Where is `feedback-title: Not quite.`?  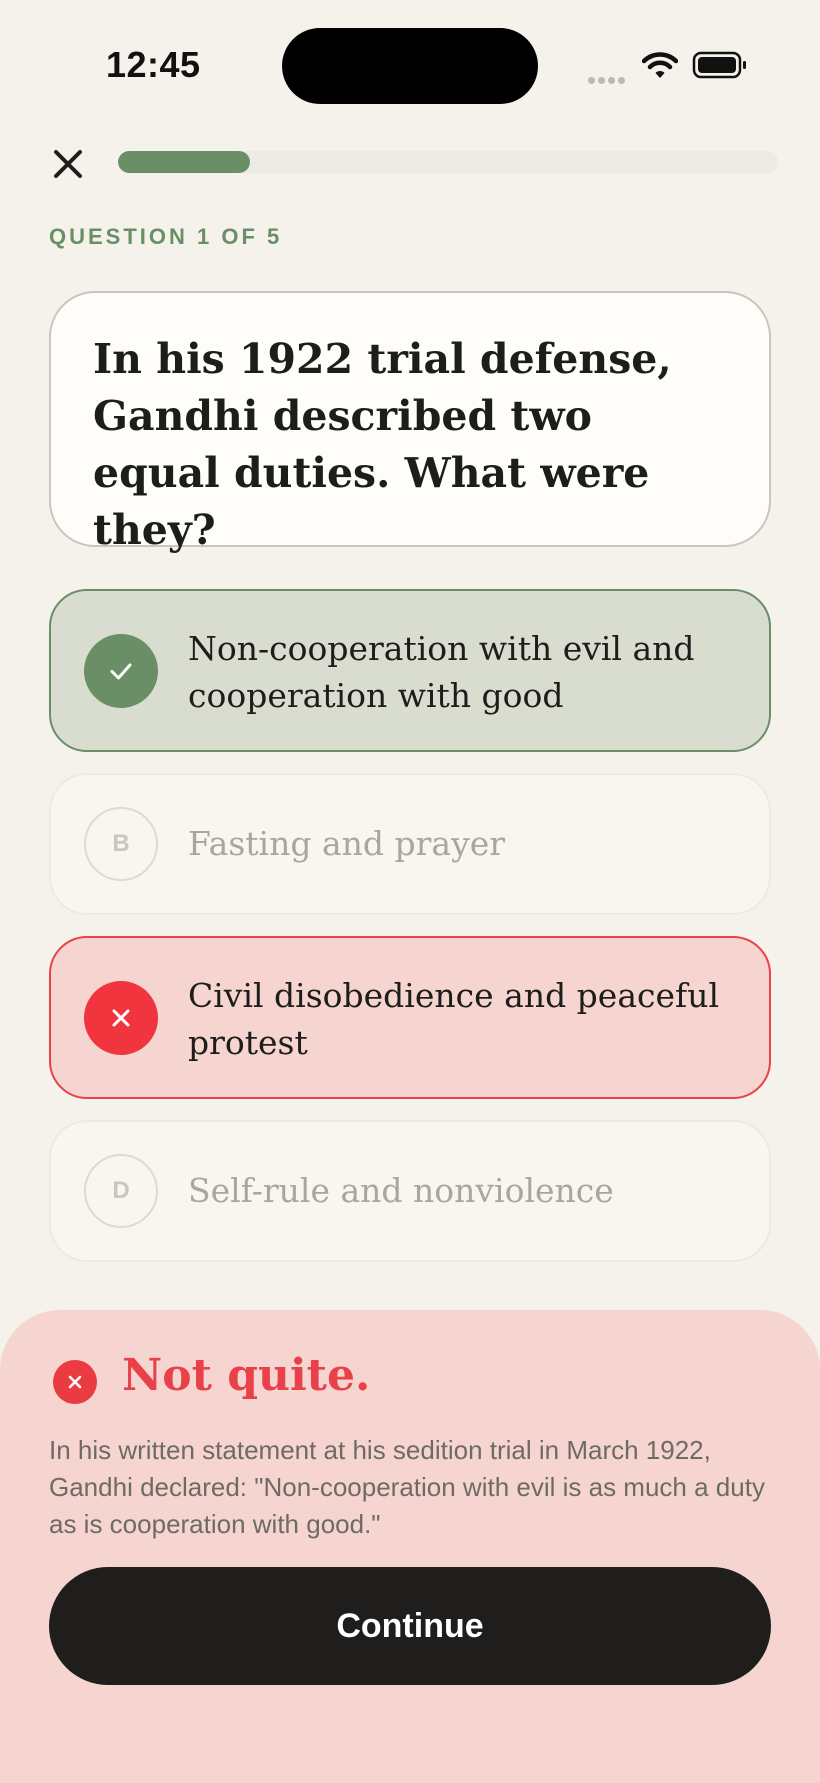 feedback-title: Not quite. is located at coordinates (246, 1375).